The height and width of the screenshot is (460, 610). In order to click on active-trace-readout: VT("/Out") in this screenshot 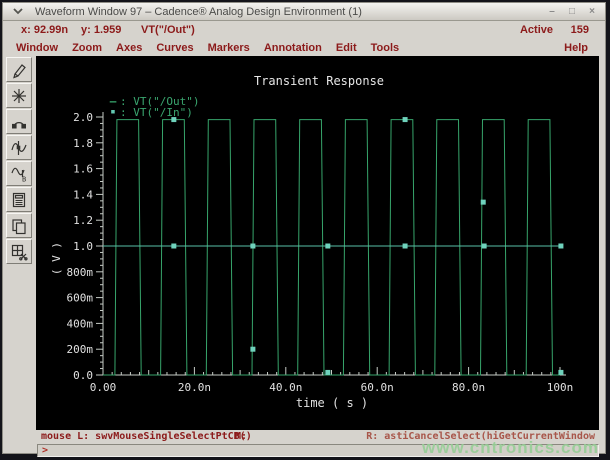, I will do `click(168, 30)`.